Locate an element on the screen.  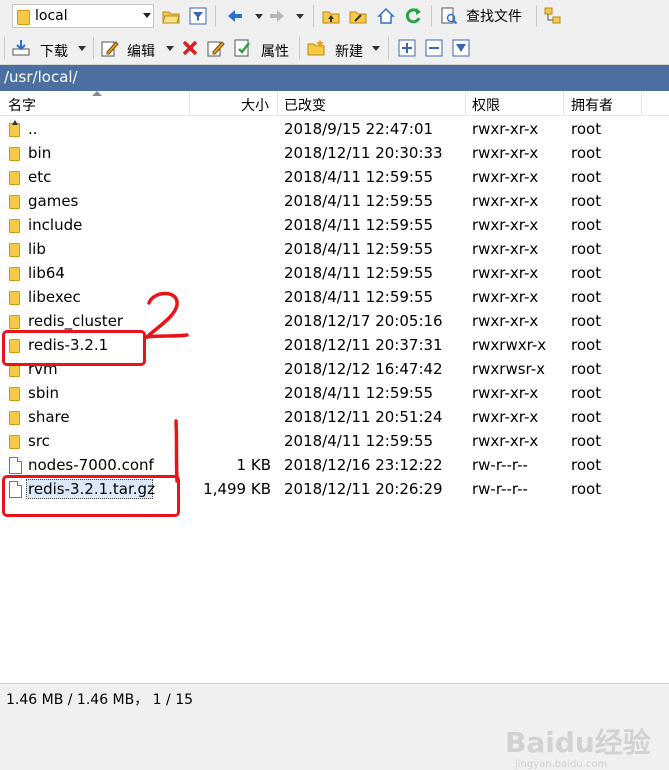
parent-folder-icon is located at coordinates (331, 16).